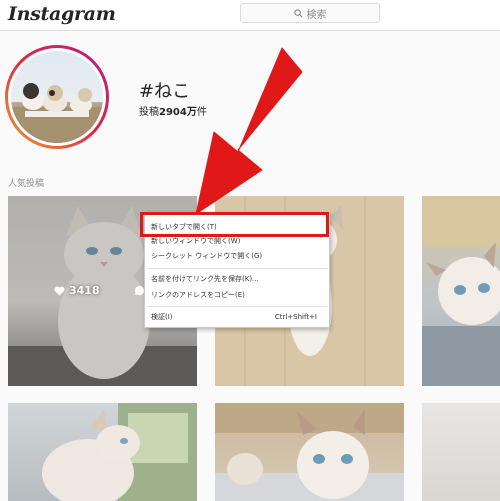 The height and width of the screenshot is (501, 500). I want to click on inspect-shortcut: Ctrl+Shift+I, so click(295, 317).